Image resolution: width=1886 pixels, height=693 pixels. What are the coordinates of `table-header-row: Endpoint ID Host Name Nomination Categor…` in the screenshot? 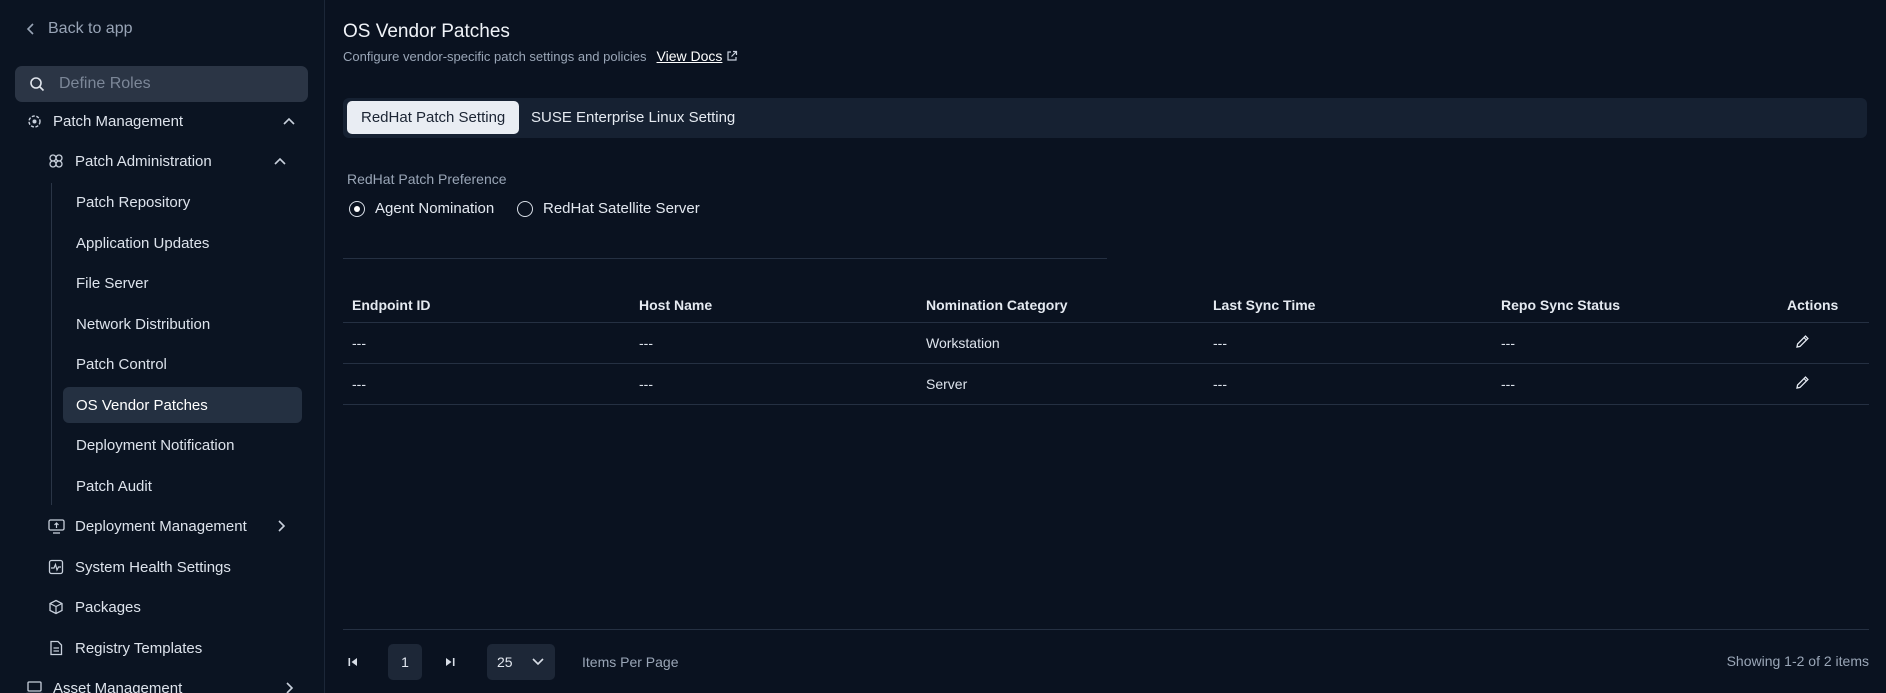 It's located at (1106, 305).